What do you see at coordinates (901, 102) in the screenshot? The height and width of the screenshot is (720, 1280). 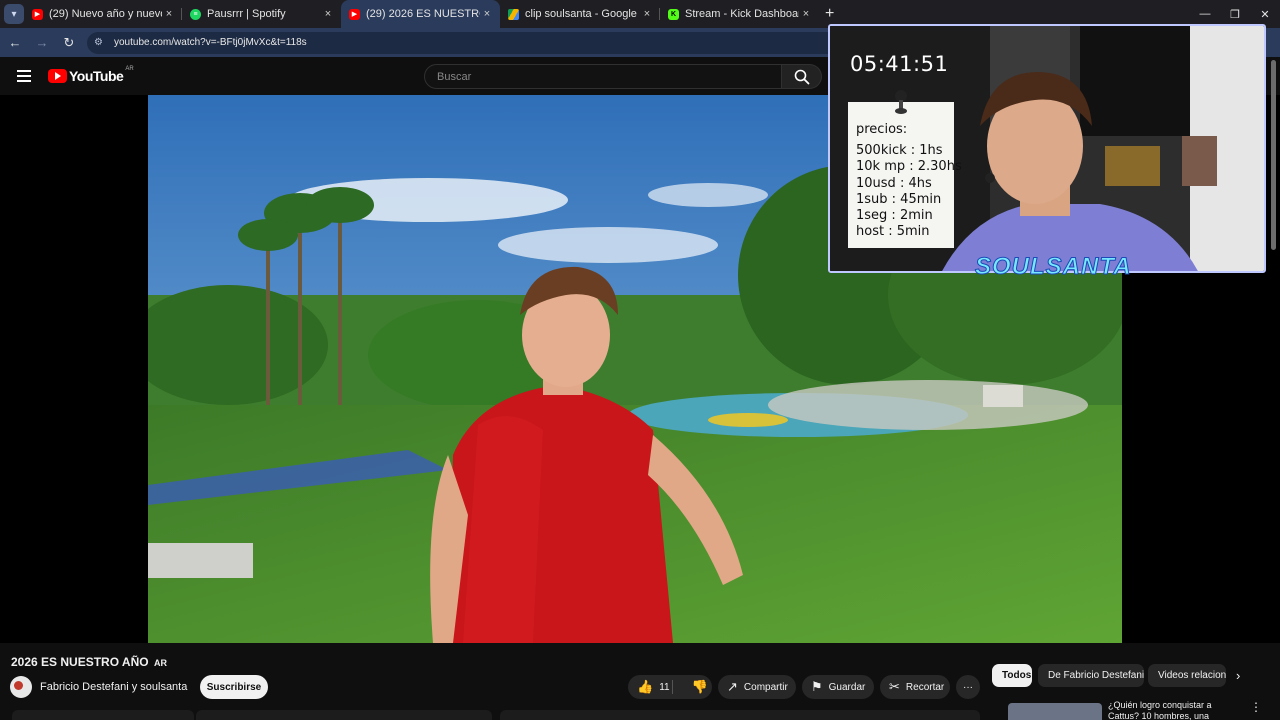 I see `pushpin-icon` at bounding box center [901, 102].